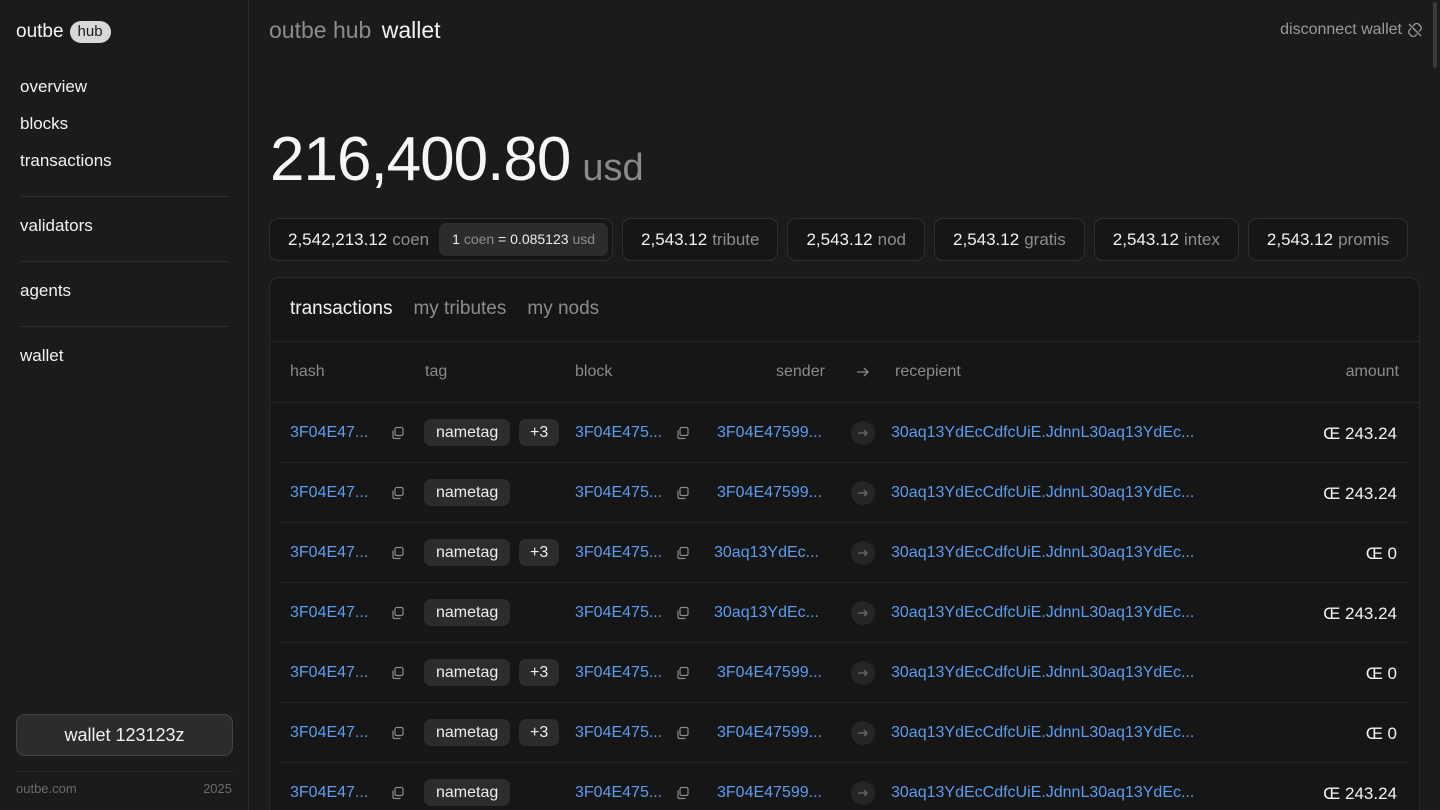  Describe the element at coordinates (533, 239) in the screenshot. I see `rate-value: = 0.085123` at that location.